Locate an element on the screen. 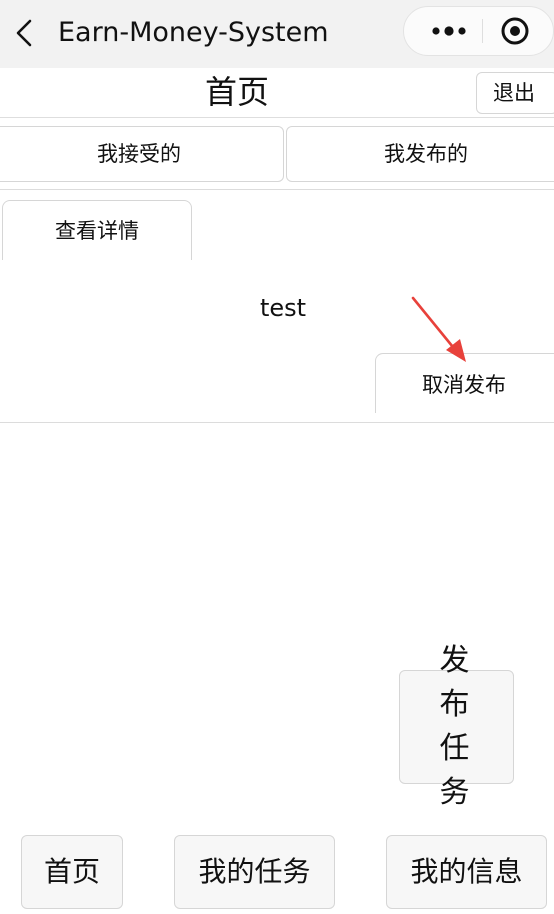  target-circle-icon is located at coordinates (515, 31).